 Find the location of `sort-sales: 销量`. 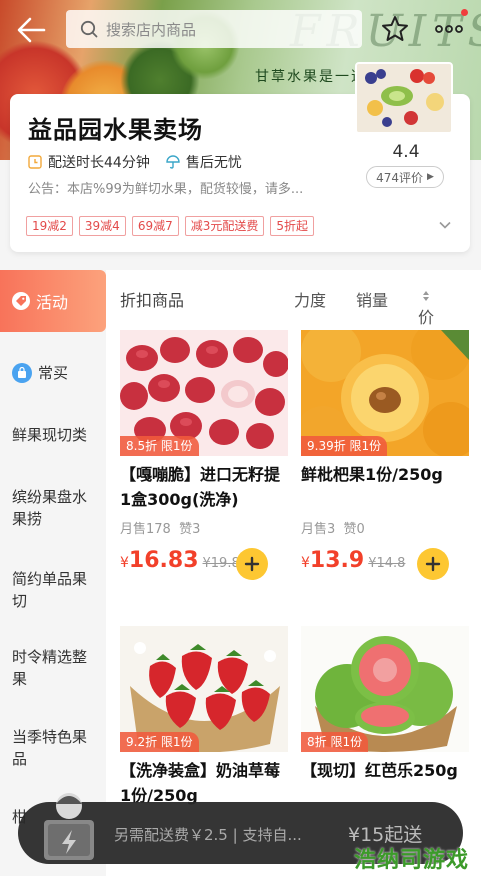

sort-sales: 销量 is located at coordinates (372, 299).